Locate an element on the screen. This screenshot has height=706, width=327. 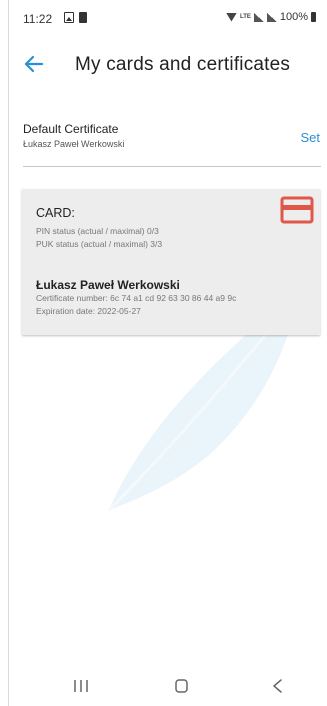
expiration-date: Expiration date: 2022-05-27 is located at coordinates (88, 311).